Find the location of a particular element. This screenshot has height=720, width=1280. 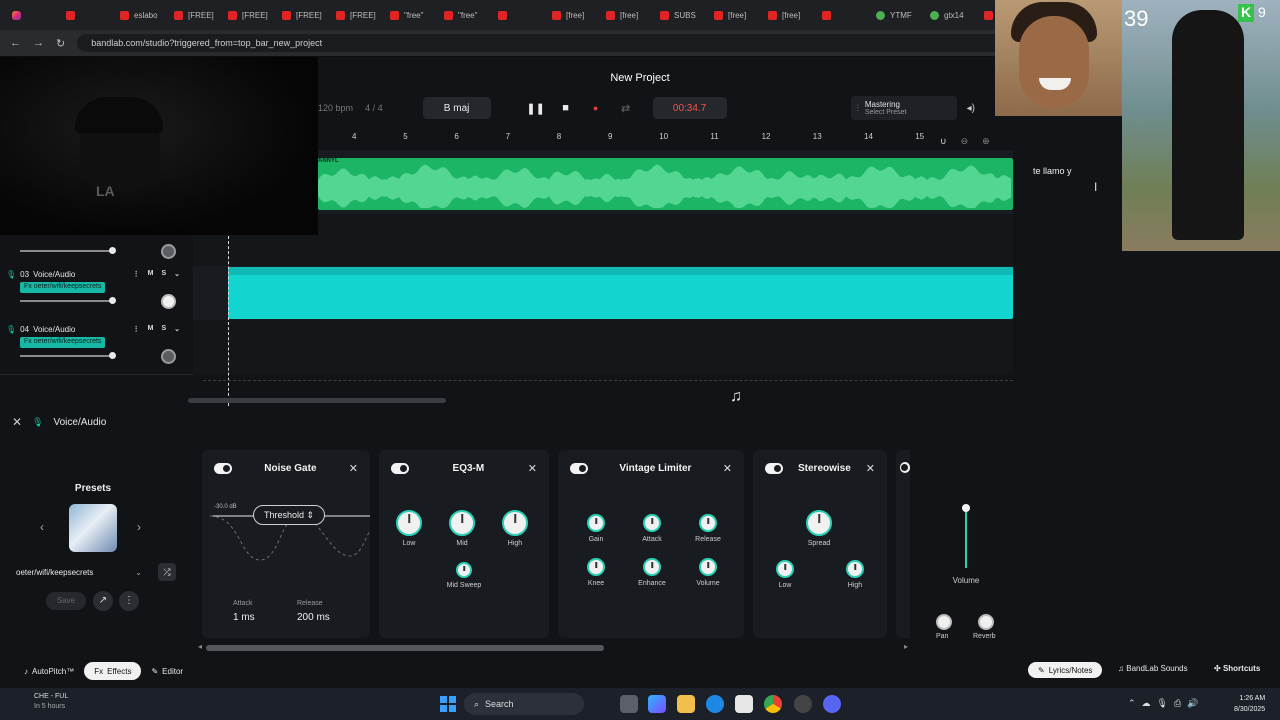

save-button: Save is located at coordinates (66, 601).